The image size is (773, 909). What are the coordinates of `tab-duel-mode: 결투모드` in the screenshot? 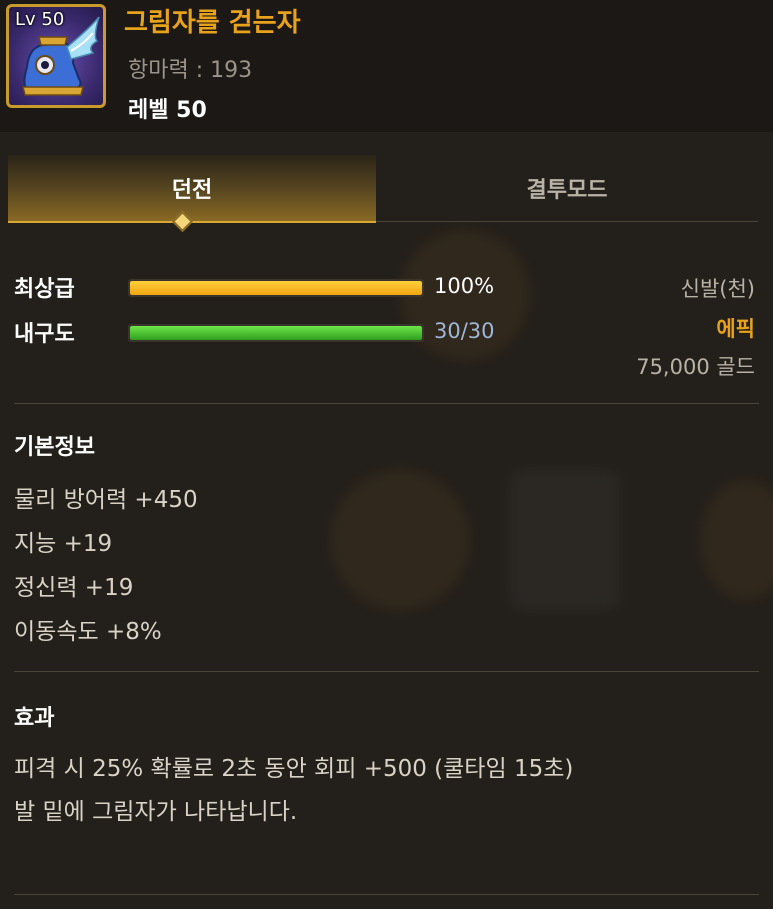 It's located at (567, 188).